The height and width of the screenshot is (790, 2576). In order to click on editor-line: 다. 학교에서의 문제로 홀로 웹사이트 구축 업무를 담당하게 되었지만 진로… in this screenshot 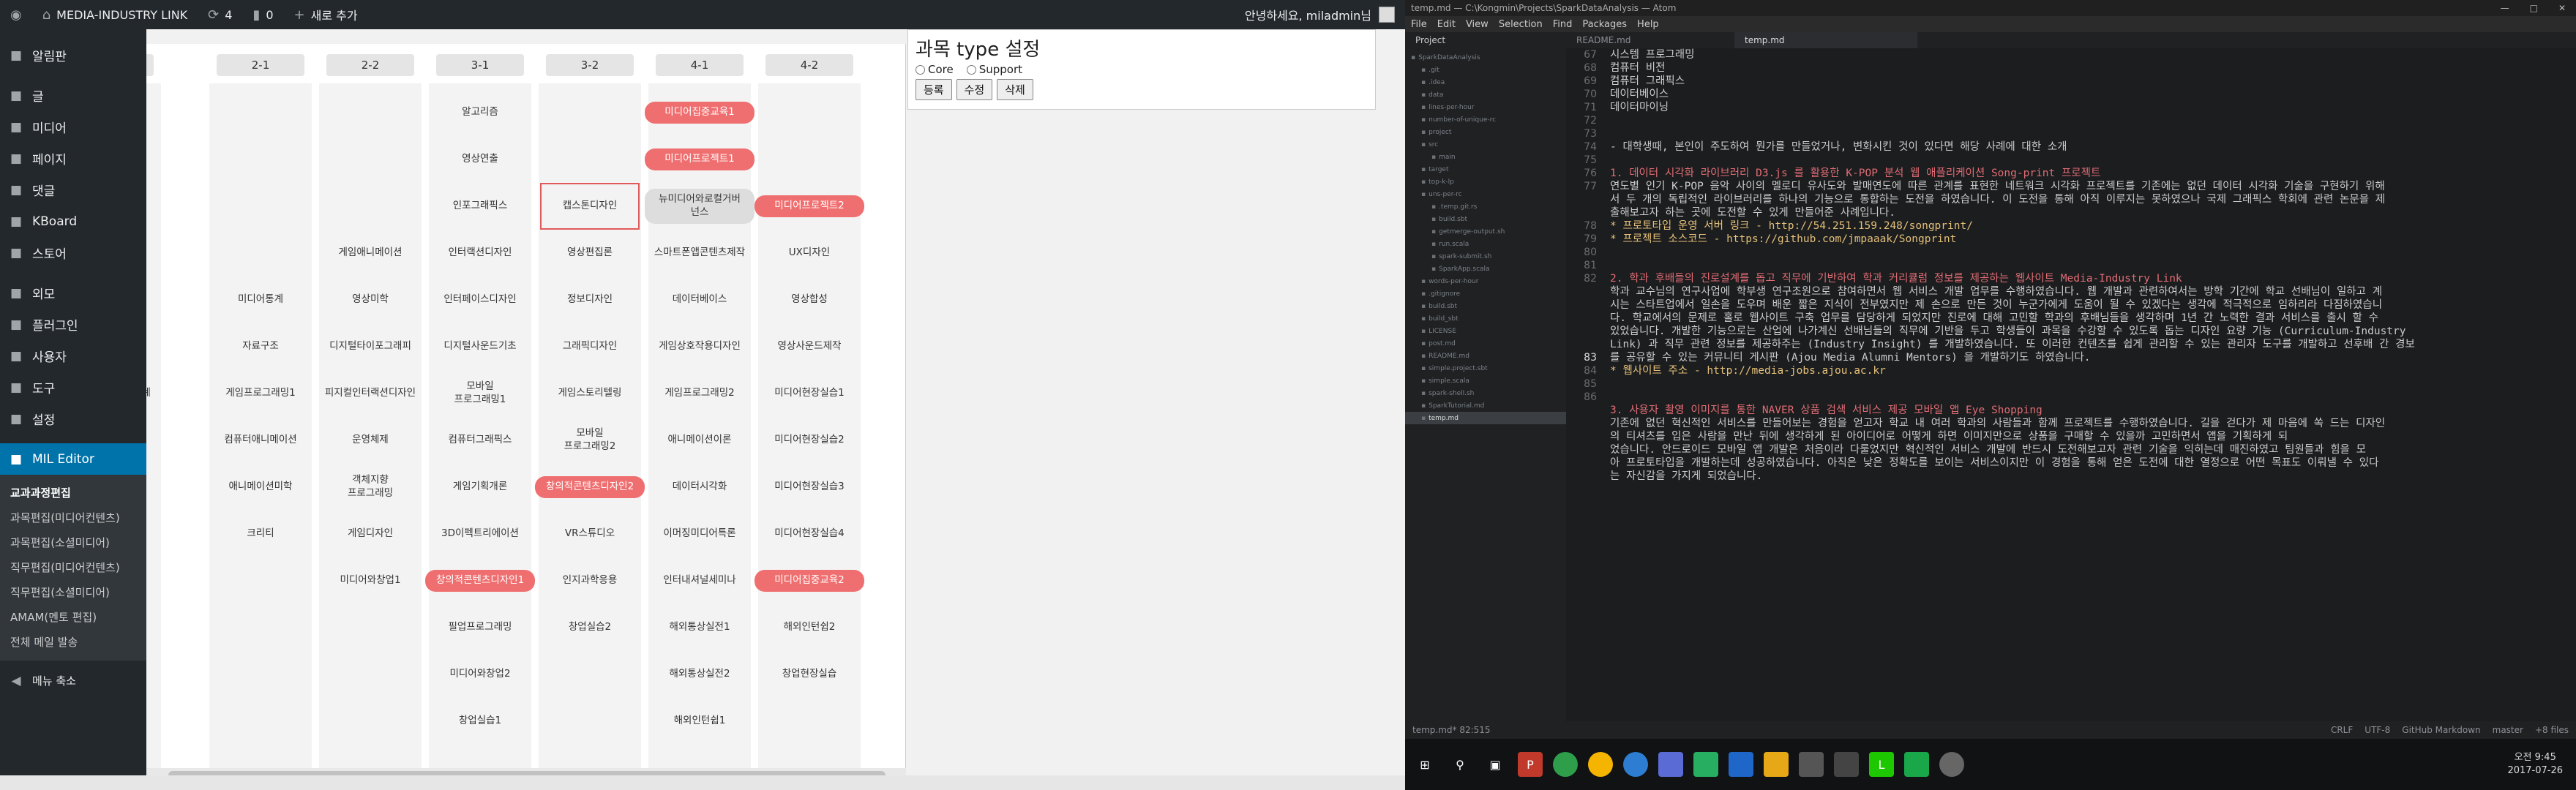, I will do `click(2093, 318)`.